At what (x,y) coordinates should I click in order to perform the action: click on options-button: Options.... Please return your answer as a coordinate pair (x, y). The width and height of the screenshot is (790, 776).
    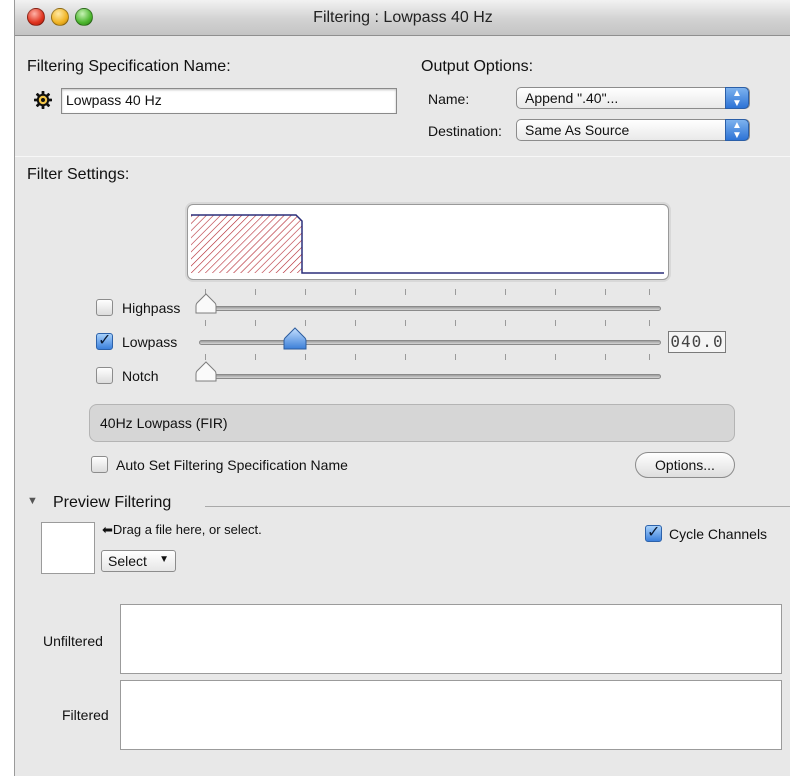
    Looking at the image, I should click on (685, 465).